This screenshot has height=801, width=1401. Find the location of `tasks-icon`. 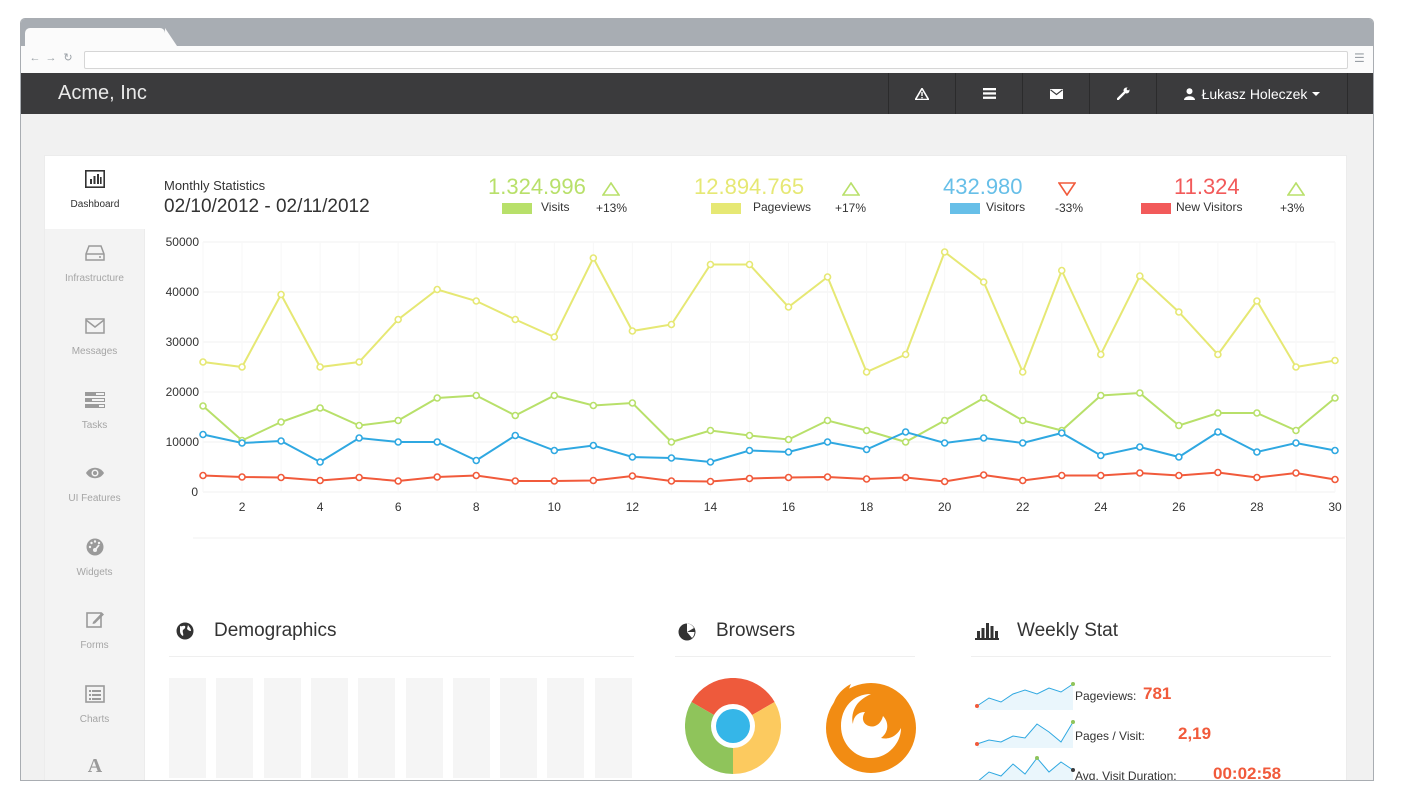

tasks-icon is located at coordinates (95, 400).